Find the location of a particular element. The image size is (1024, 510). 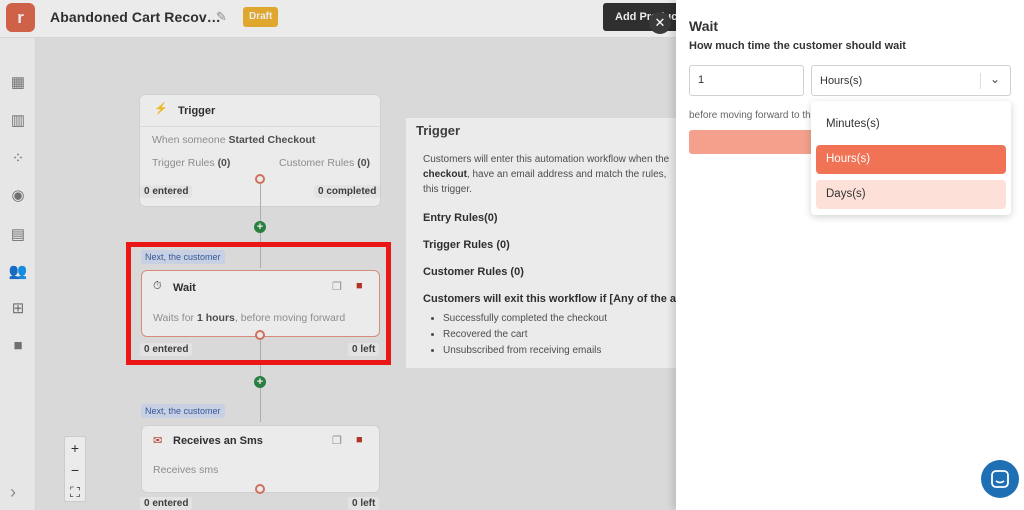

wait-unit-select: Hours(s) ⌄ is located at coordinates (911, 80).